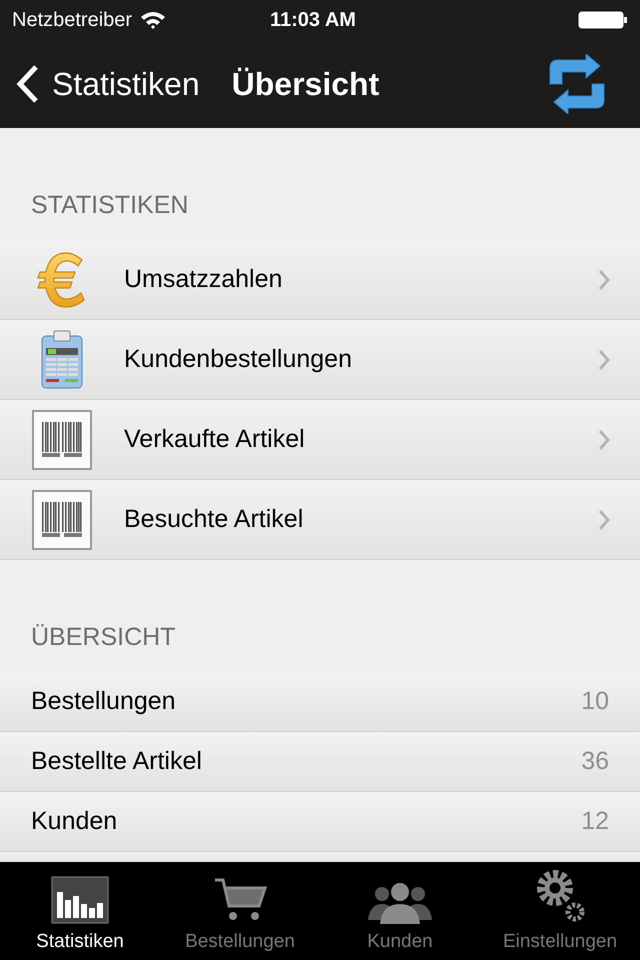  I want to click on carrier-name: Netzbetreiber, so click(72, 20).